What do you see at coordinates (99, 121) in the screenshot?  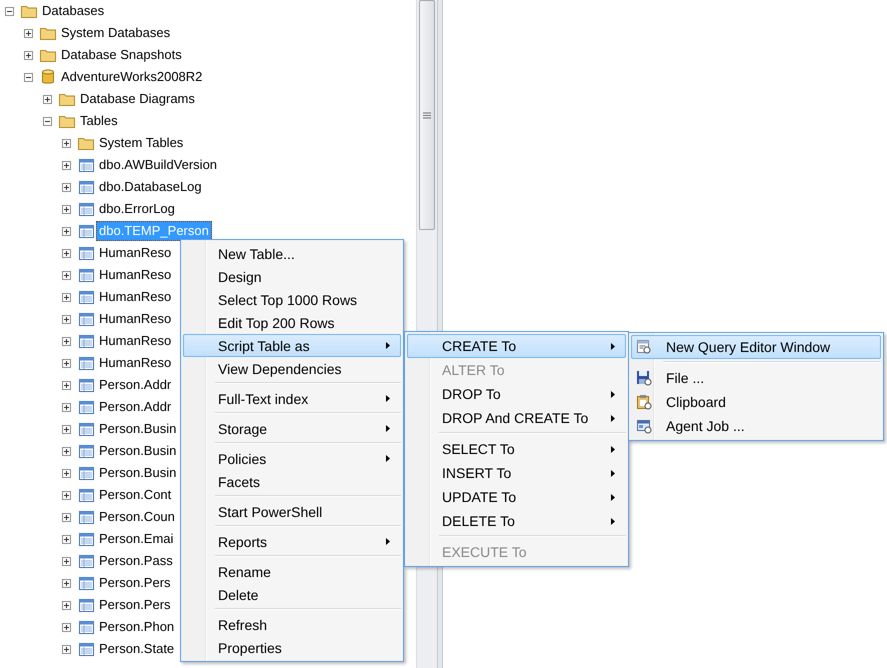 I see `tree-node: Tables` at bounding box center [99, 121].